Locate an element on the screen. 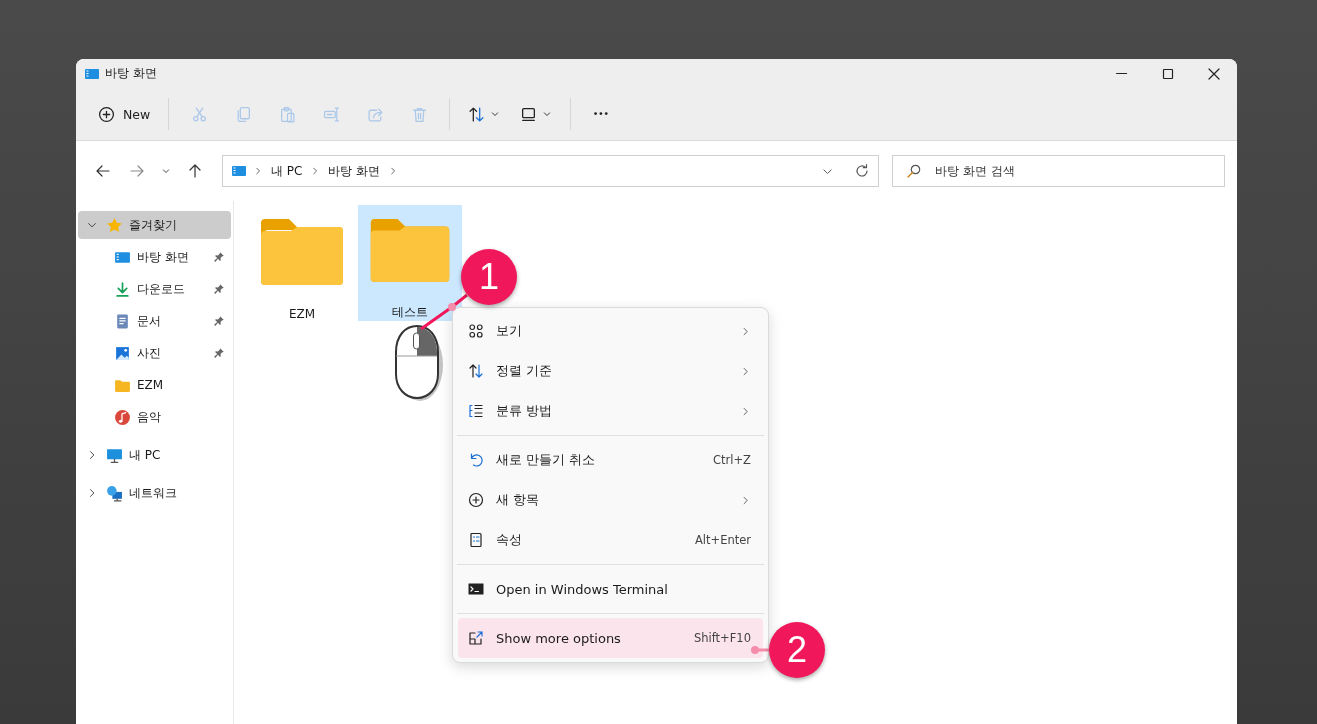  sidebar-item: 문서 is located at coordinates (154, 321).